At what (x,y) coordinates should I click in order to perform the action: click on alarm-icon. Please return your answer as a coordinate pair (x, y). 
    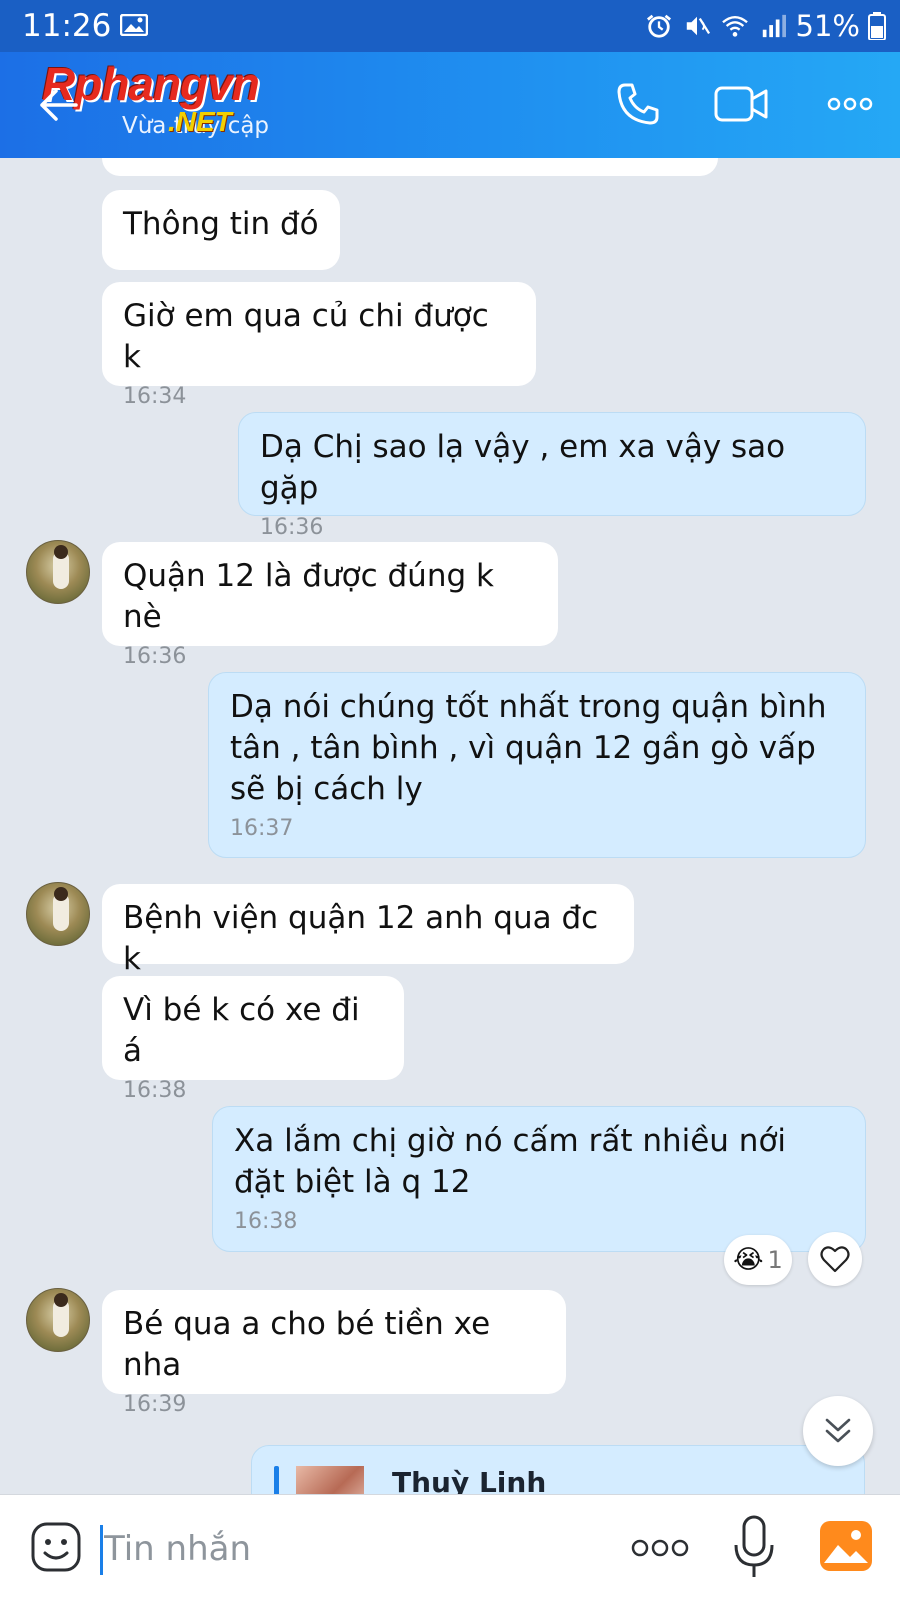
    Looking at the image, I should click on (658, 26).